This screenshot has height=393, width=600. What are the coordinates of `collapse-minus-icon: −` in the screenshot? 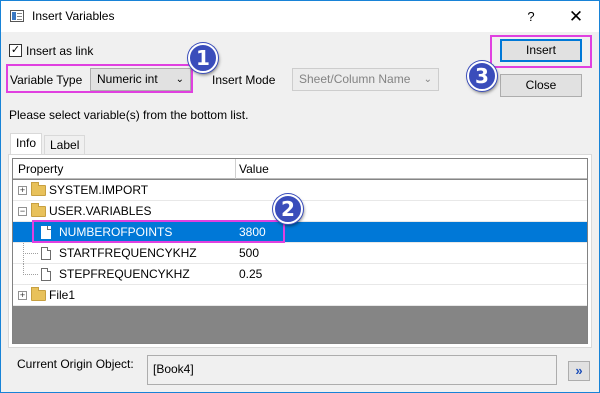 It's located at (22, 211).